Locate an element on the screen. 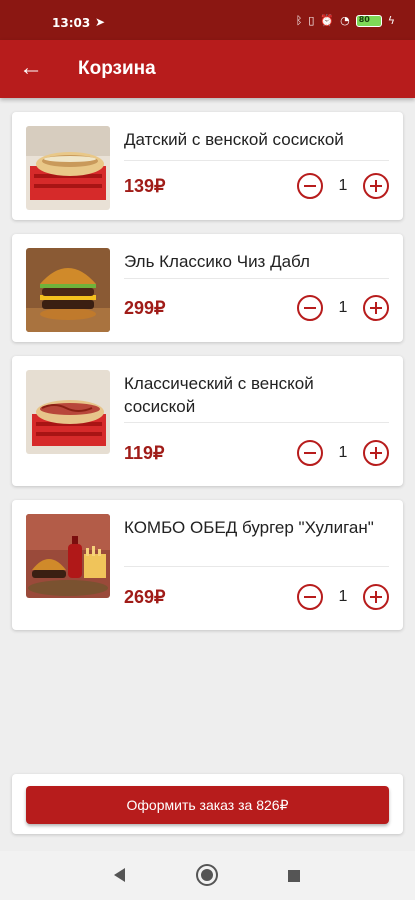 Image resolution: width=415 pixels, height=900 pixels. page-title: Корзина is located at coordinates (117, 68).